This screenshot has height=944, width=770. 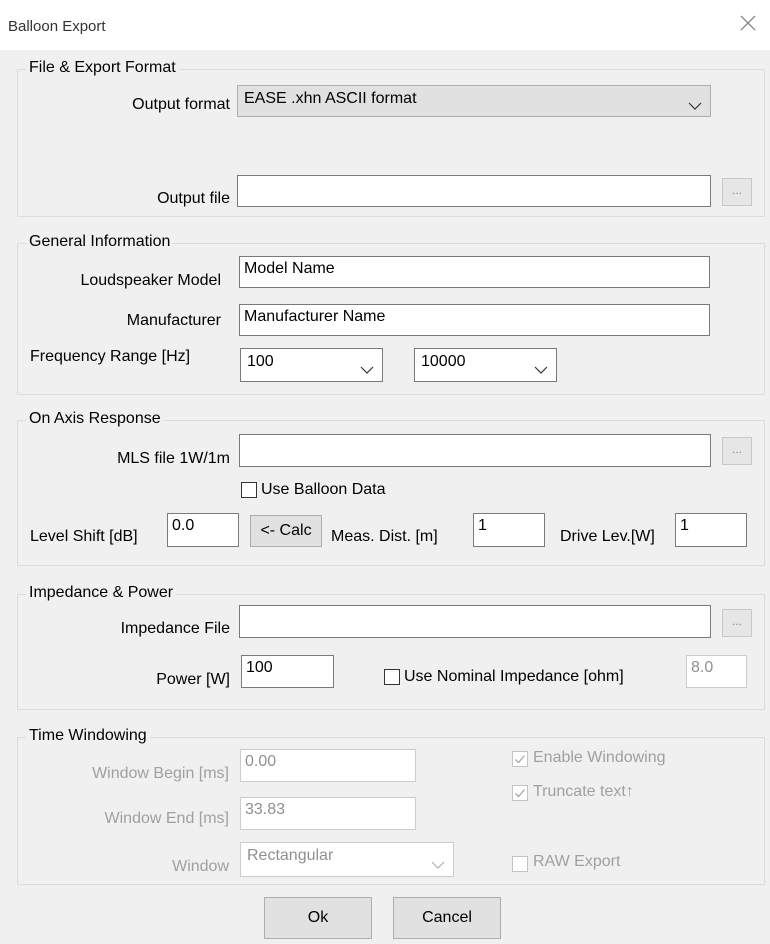 What do you see at coordinates (474, 191) in the screenshot?
I see `output-file-field` at bounding box center [474, 191].